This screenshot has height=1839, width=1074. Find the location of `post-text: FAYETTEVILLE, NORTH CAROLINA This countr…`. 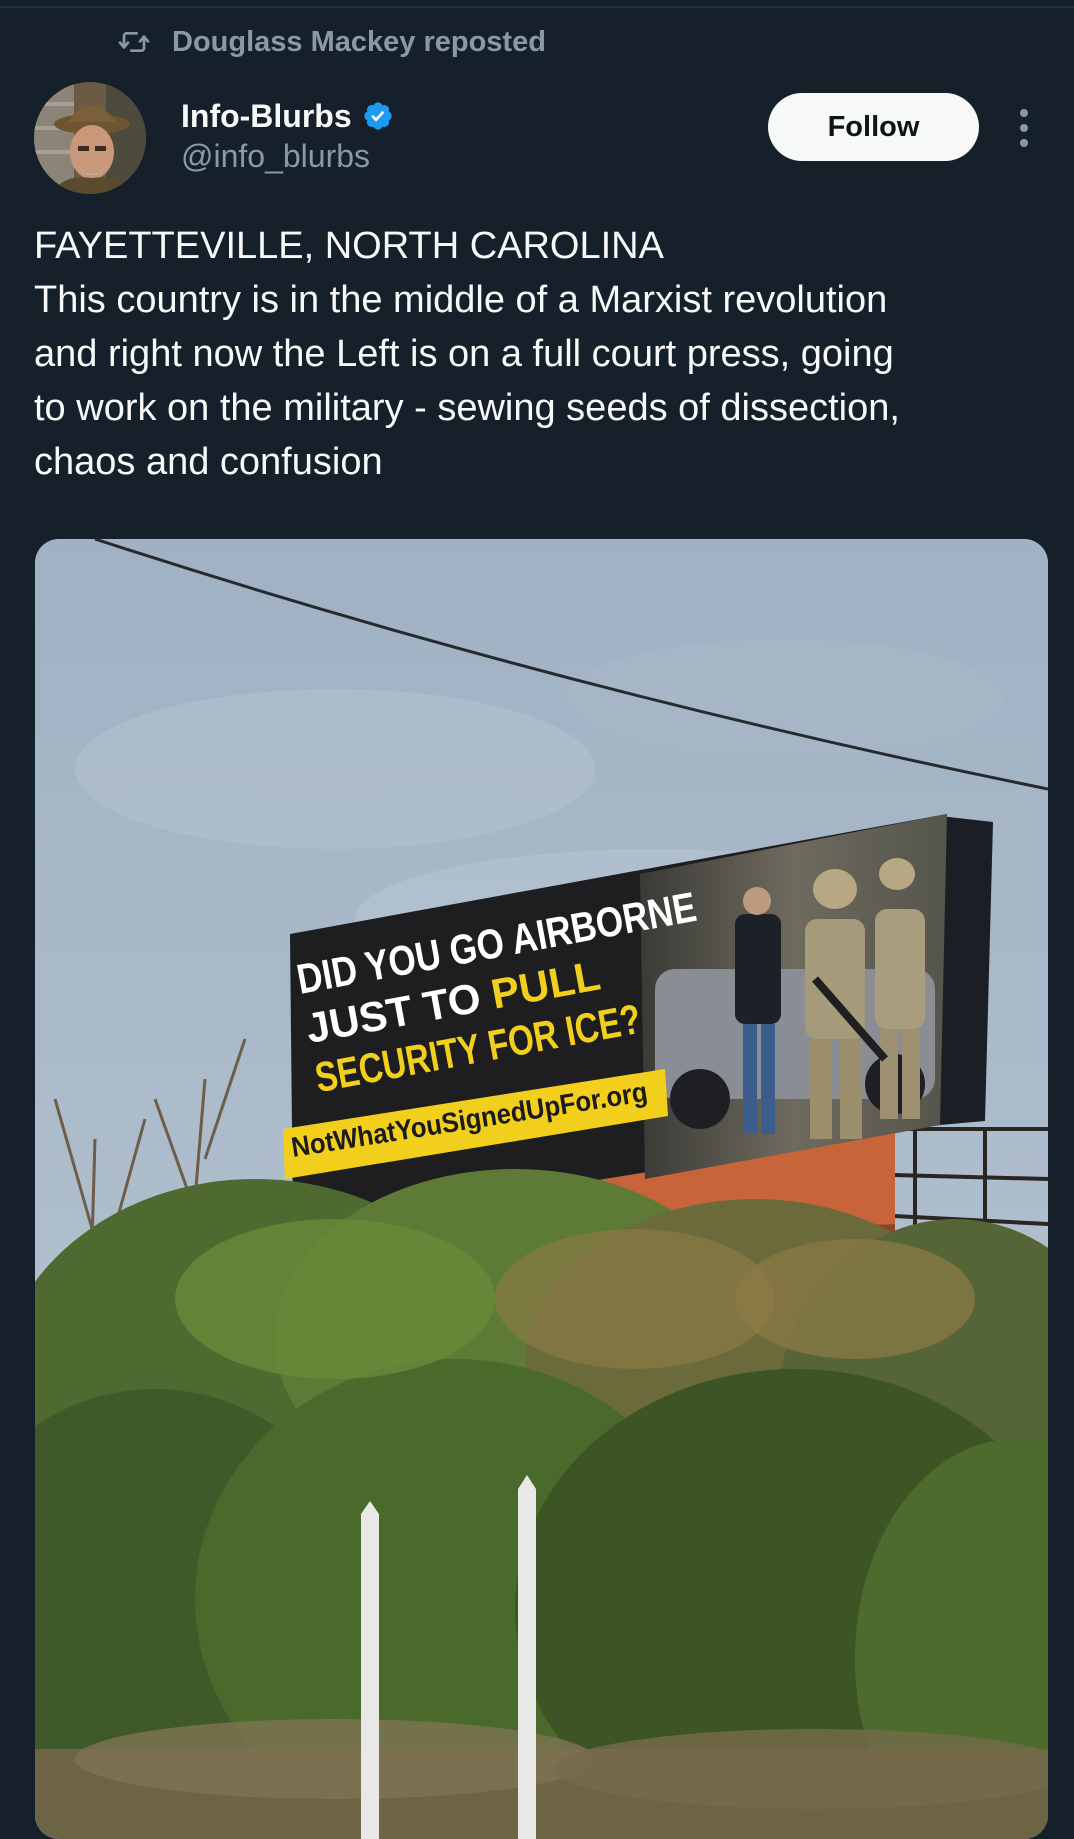

post-text: FAYETTEVILLE, NORTH CAROLINA This countr… is located at coordinates (539, 354).